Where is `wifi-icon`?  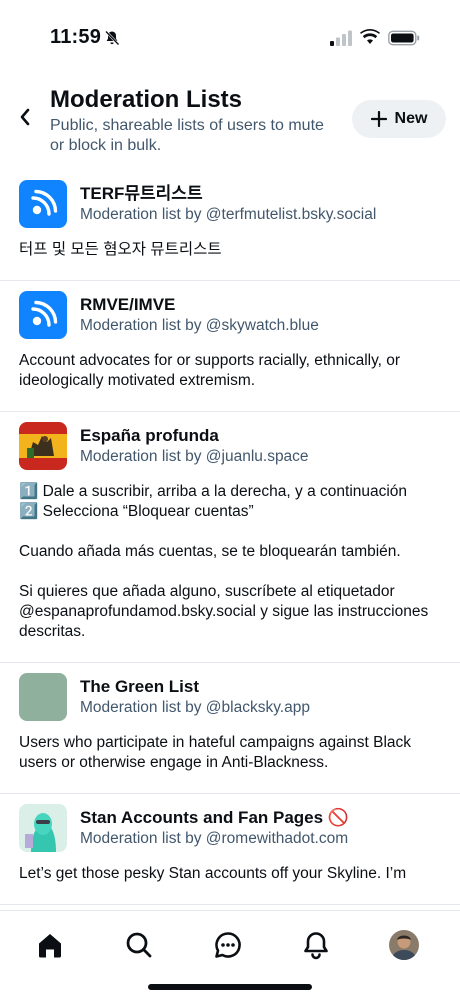
wifi-icon is located at coordinates (370, 36).